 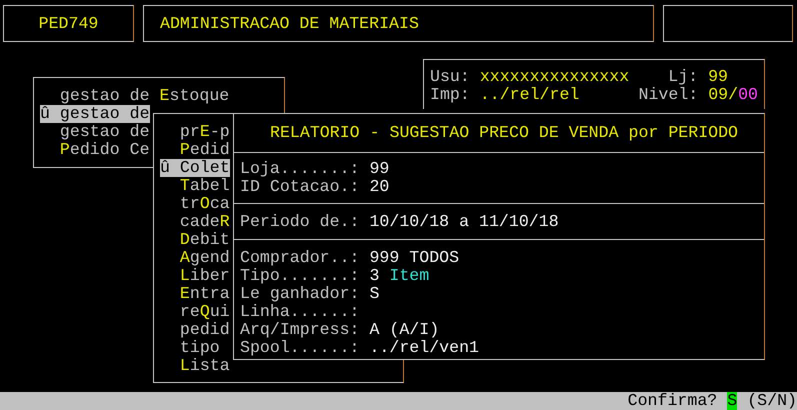 What do you see at coordinates (68, 23) in the screenshot?
I see `program-code: PED749` at bounding box center [68, 23].